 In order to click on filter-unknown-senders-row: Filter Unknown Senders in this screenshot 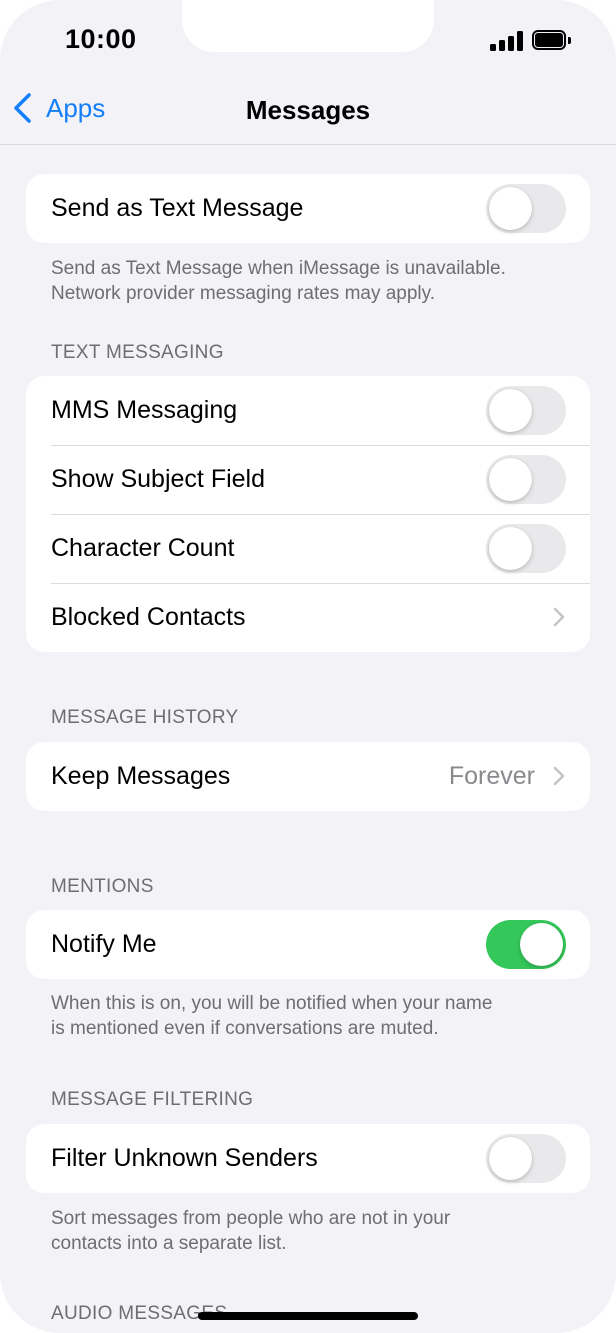, I will do `click(308, 1158)`.